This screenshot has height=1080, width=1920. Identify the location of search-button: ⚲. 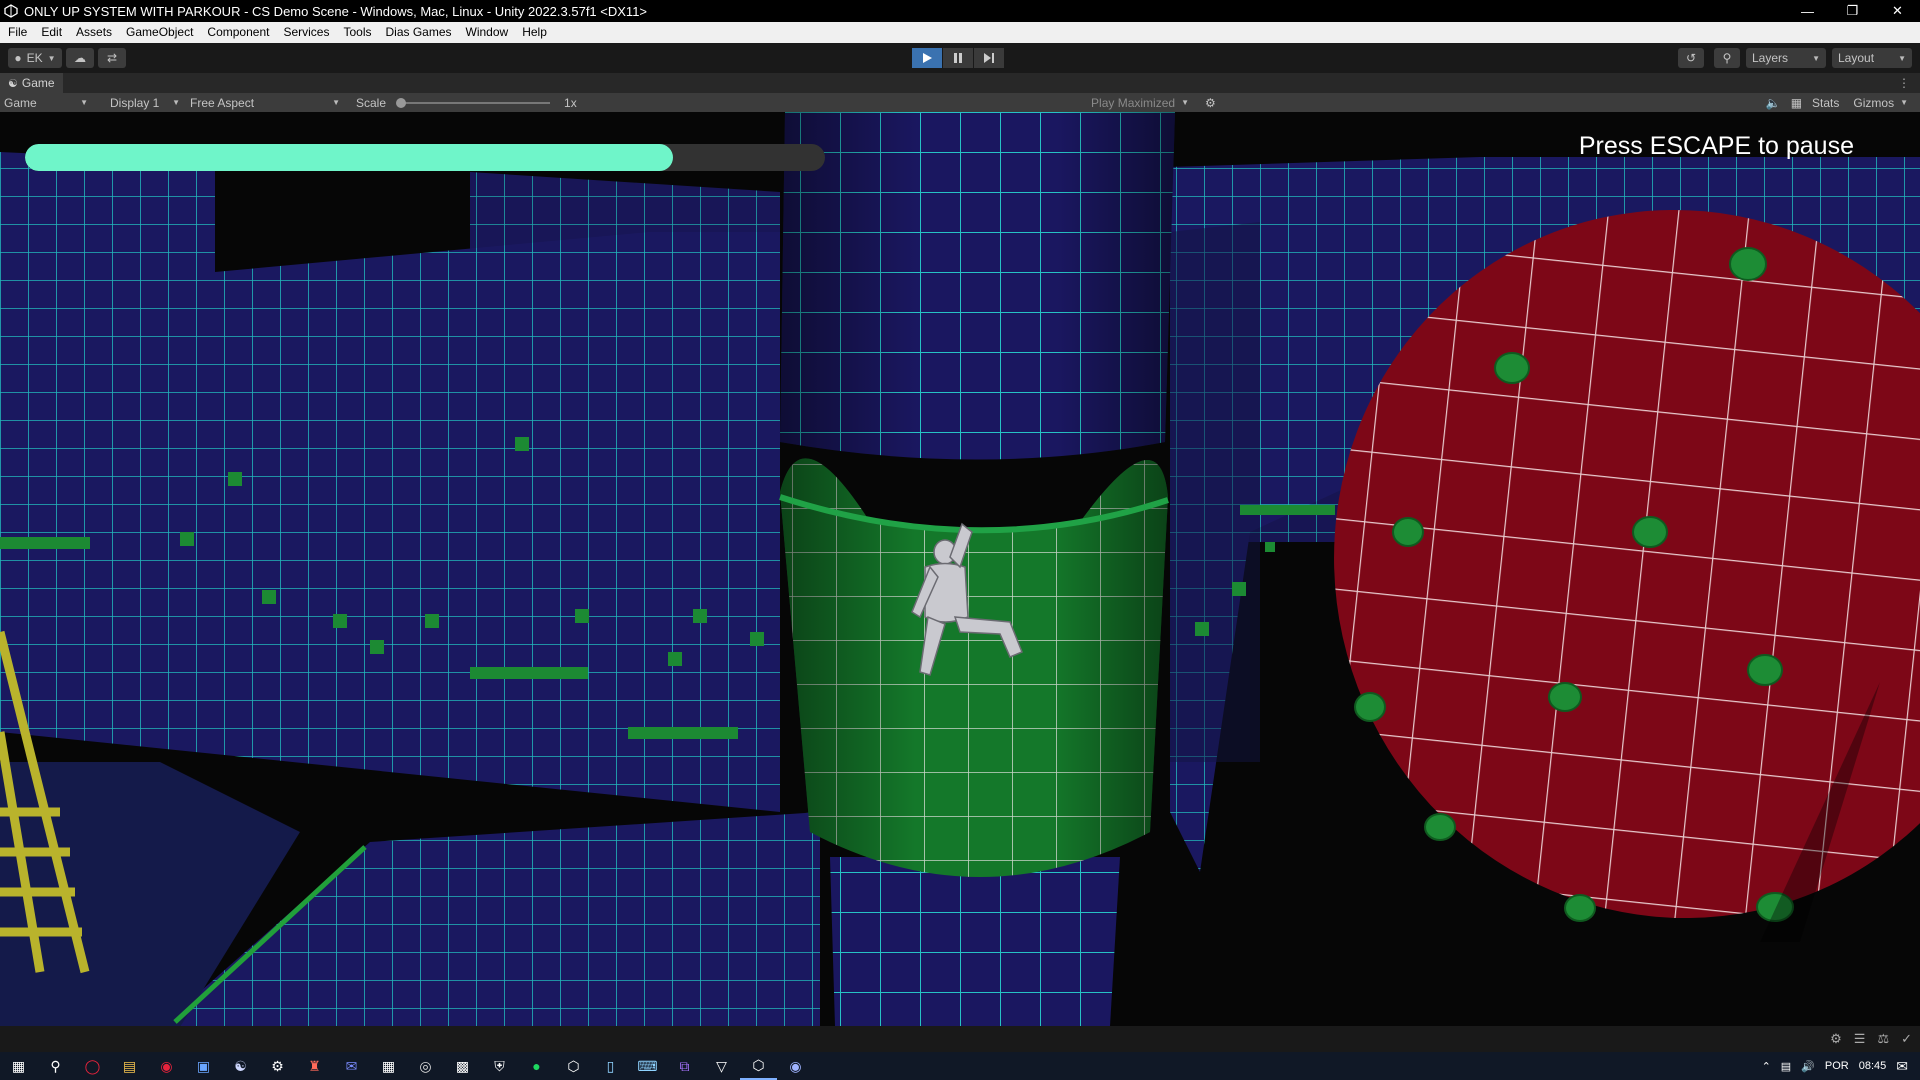
(1727, 58).